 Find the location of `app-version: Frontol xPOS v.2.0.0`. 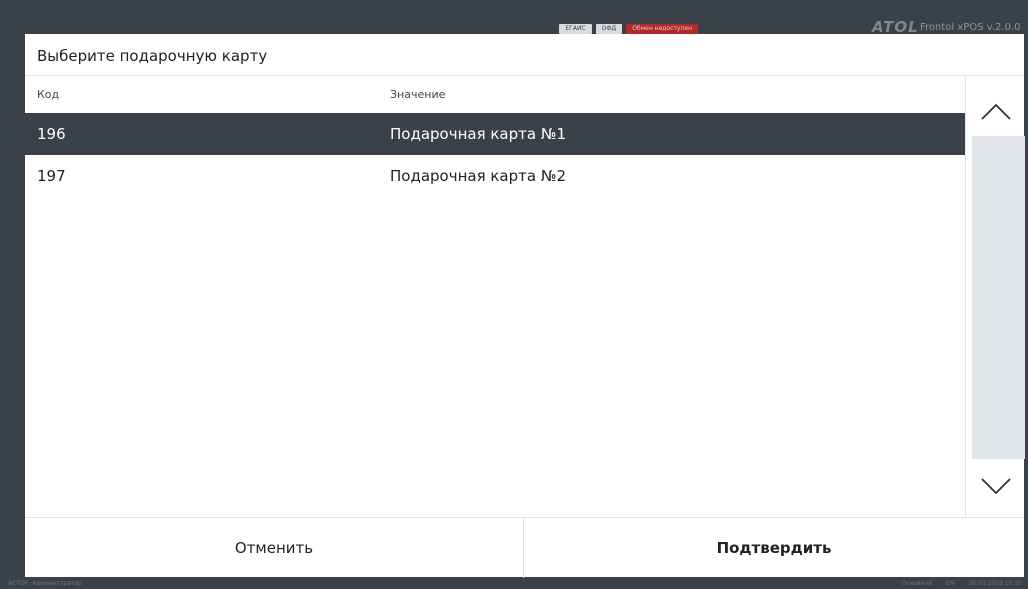

app-version: Frontol xPOS v.2.0.0 is located at coordinates (970, 27).